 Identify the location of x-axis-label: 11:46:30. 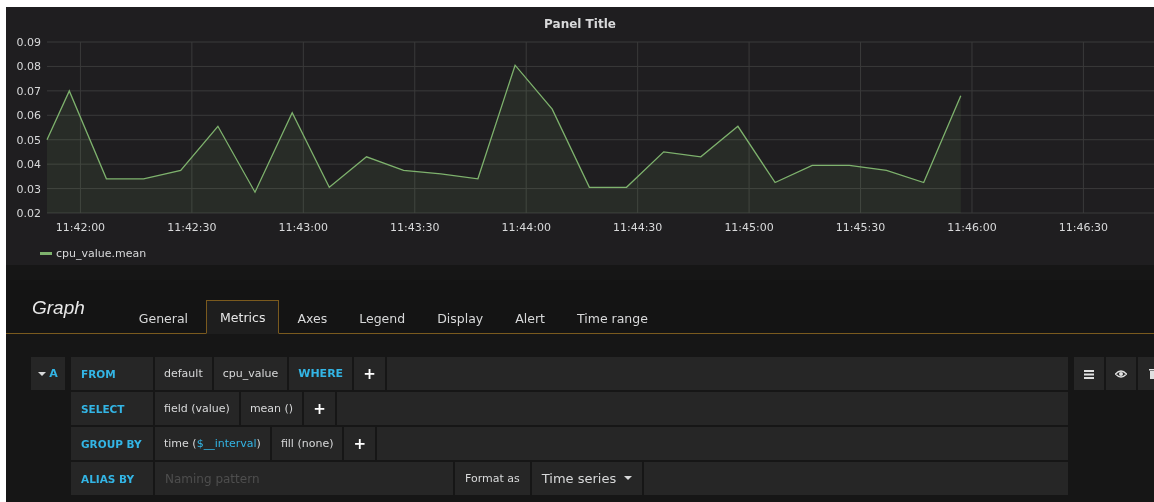
(1083, 227).